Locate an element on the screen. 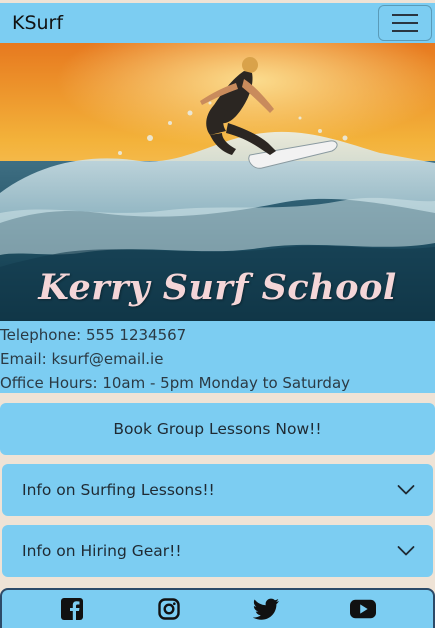 Image resolution: width=435 pixels, height=628 pixels. navbar: KSurf is located at coordinates (217, 23).